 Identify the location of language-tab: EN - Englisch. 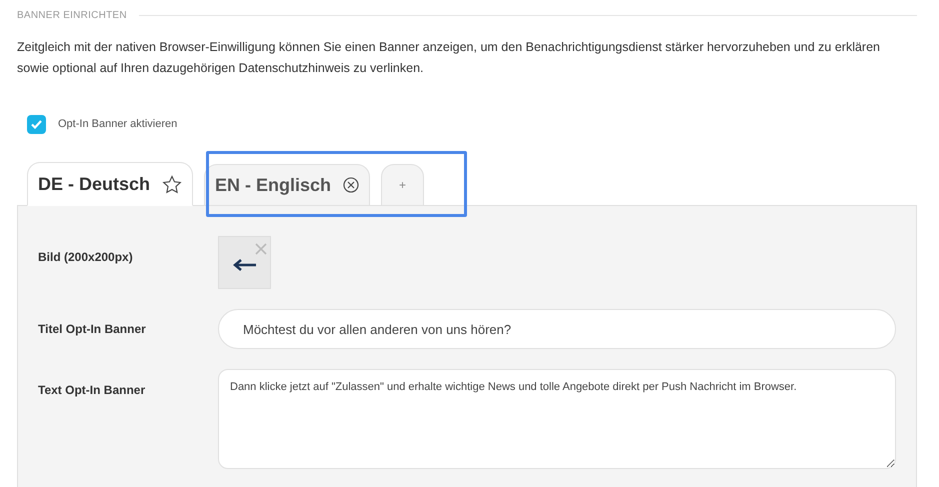
(287, 185).